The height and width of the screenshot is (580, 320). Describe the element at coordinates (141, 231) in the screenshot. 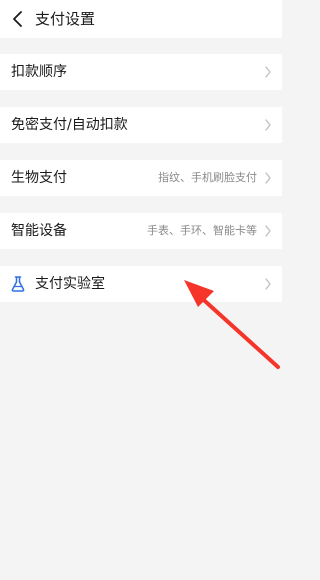

I see `settings-row-smart-devices: 智能设备 手表、手环、智能卡等` at that location.